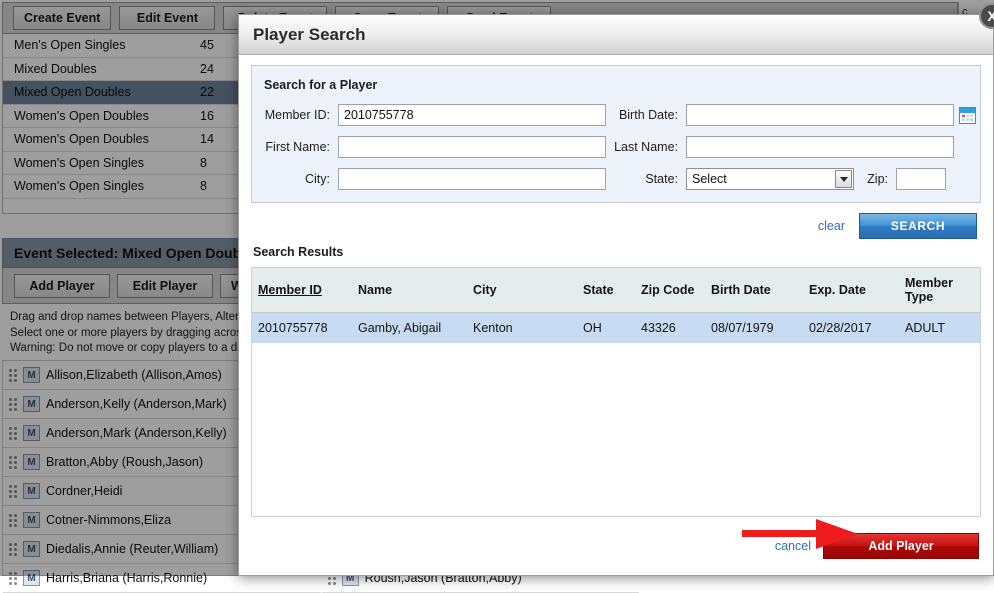 The width and height of the screenshot is (994, 593). I want to click on form-row-location: City: State: Select Zip:, so click(616, 179).